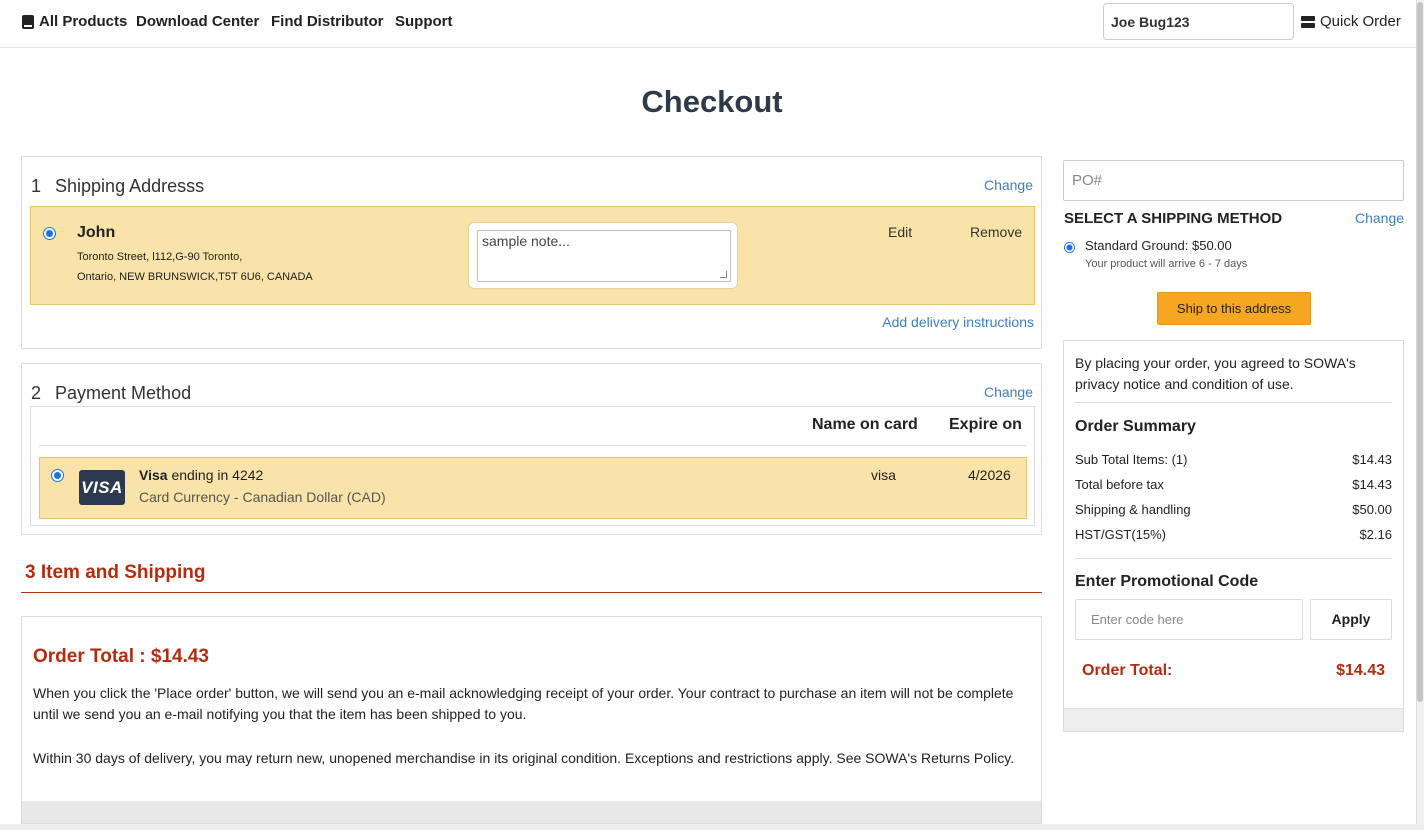 This screenshot has width=1424, height=830. I want to click on name-on-card-header: Name on card, so click(865, 424).